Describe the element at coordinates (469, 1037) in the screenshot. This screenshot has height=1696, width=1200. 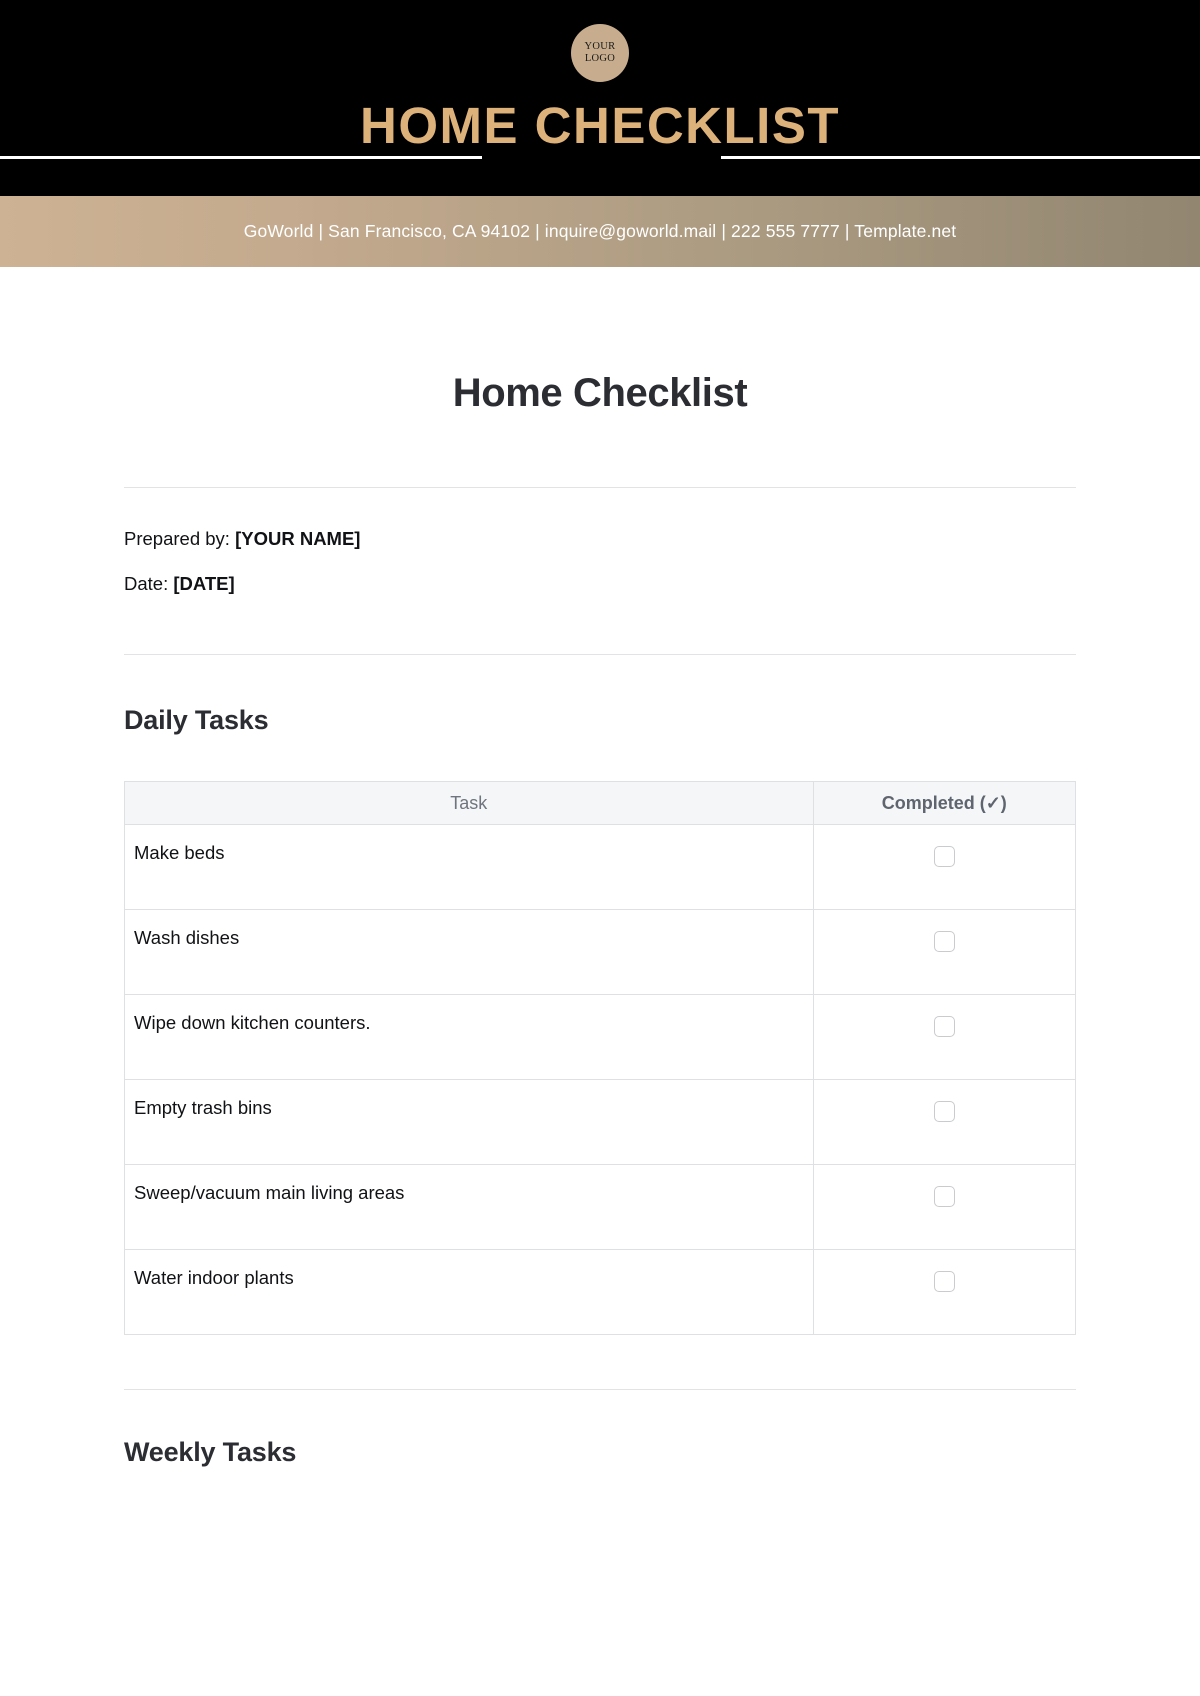
I see `task-cell: Wipe down kitchen counters.` at that location.